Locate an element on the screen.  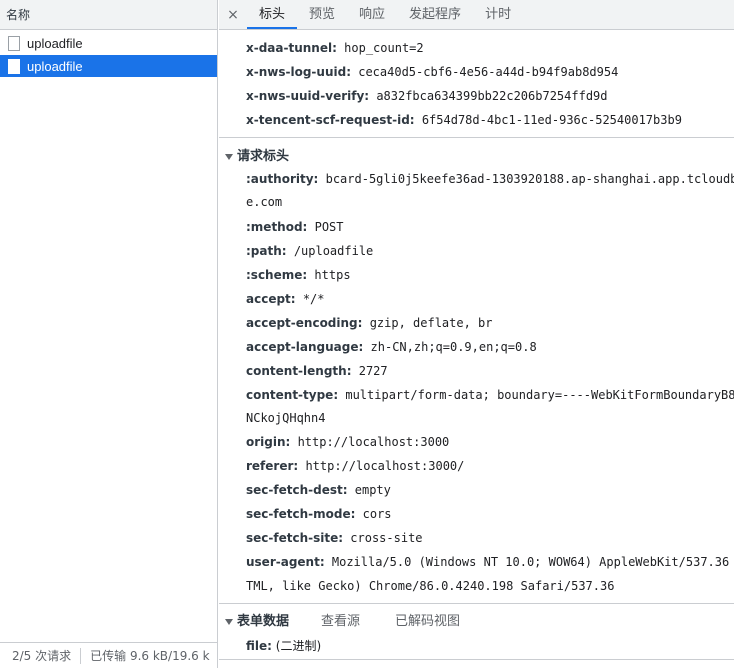
header-value: 6f54d78d-4bc1-11ed-936c-52540017b3b9 is located at coordinates (551, 120).